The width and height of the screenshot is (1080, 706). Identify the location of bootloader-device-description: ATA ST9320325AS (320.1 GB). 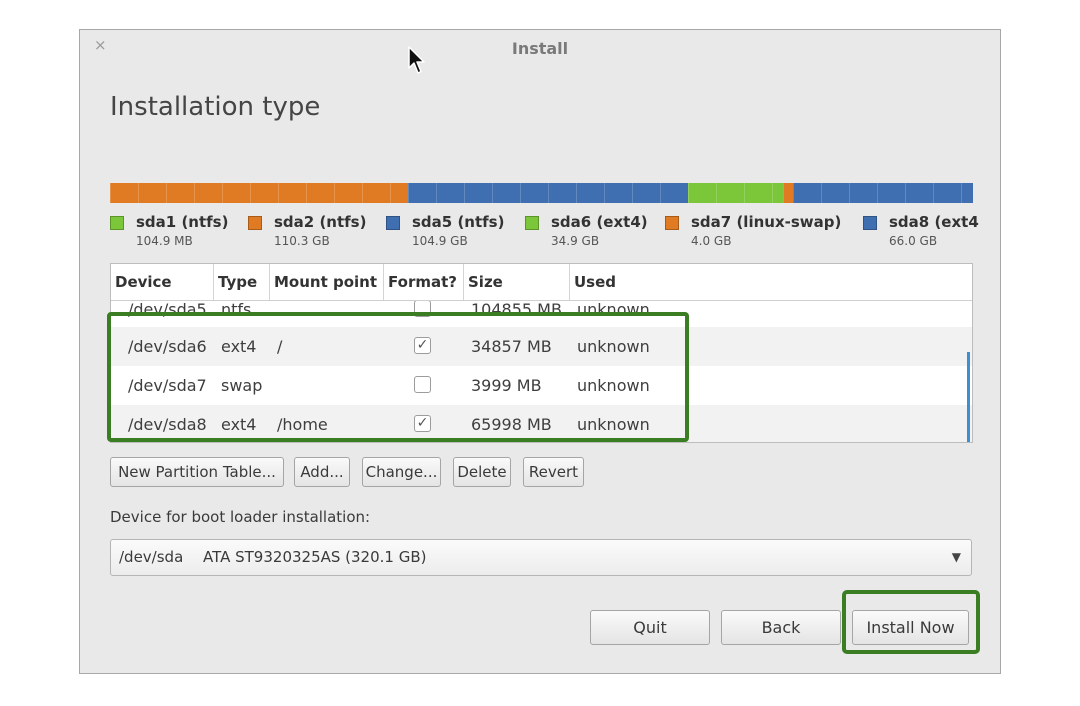
(315, 557).